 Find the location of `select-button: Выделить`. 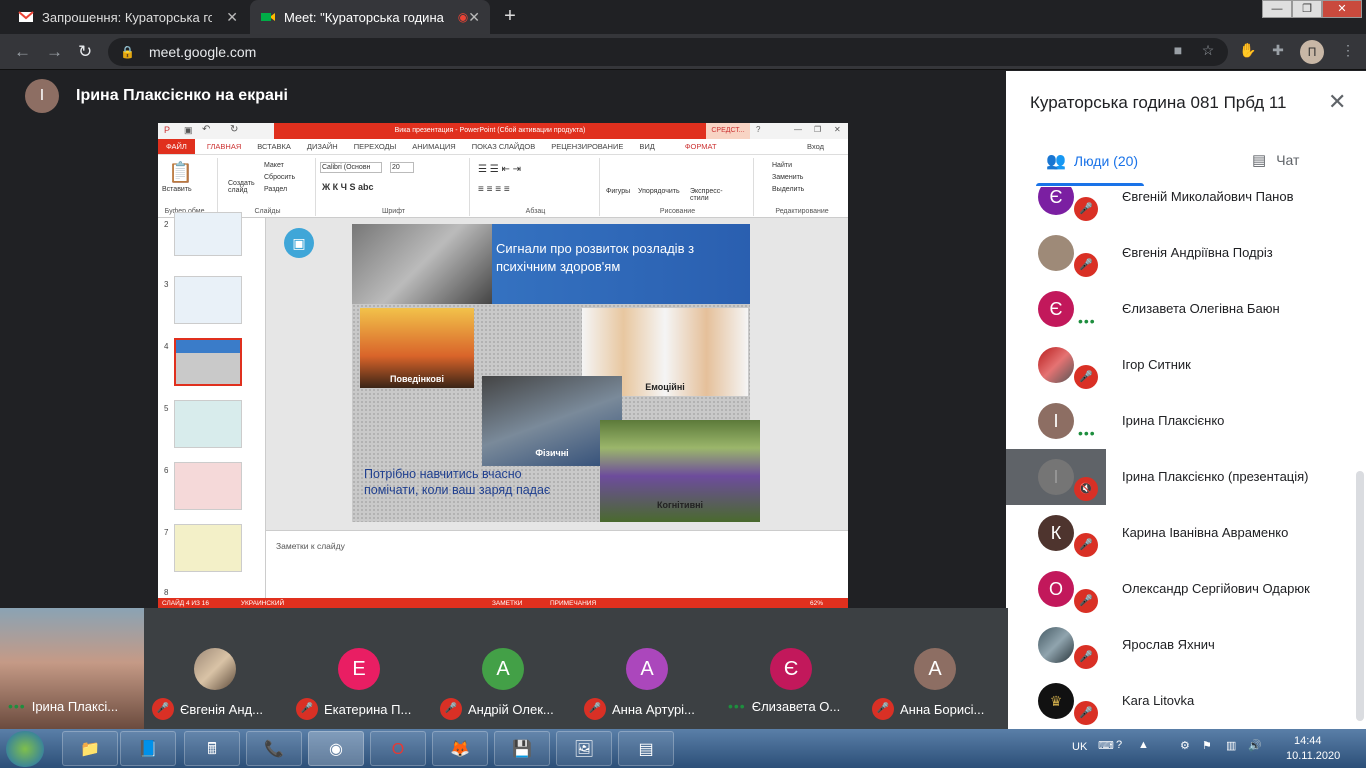

select-button: Выделить is located at coordinates (788, 189).